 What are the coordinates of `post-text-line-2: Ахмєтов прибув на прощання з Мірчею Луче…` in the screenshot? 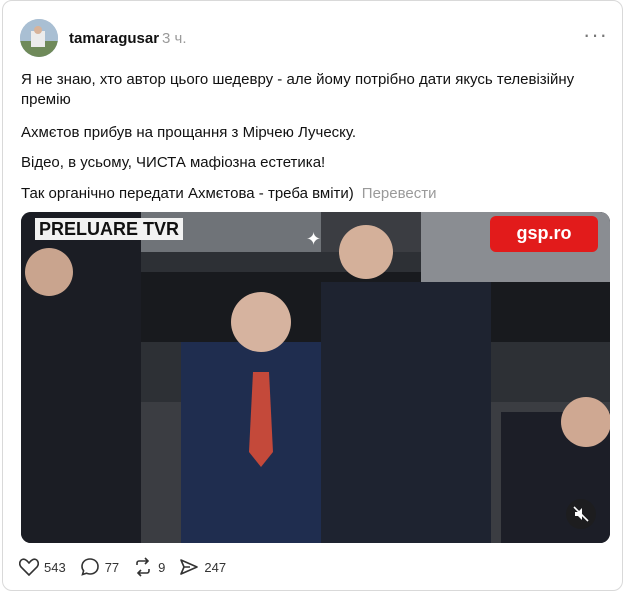 It's located at (189, 132).